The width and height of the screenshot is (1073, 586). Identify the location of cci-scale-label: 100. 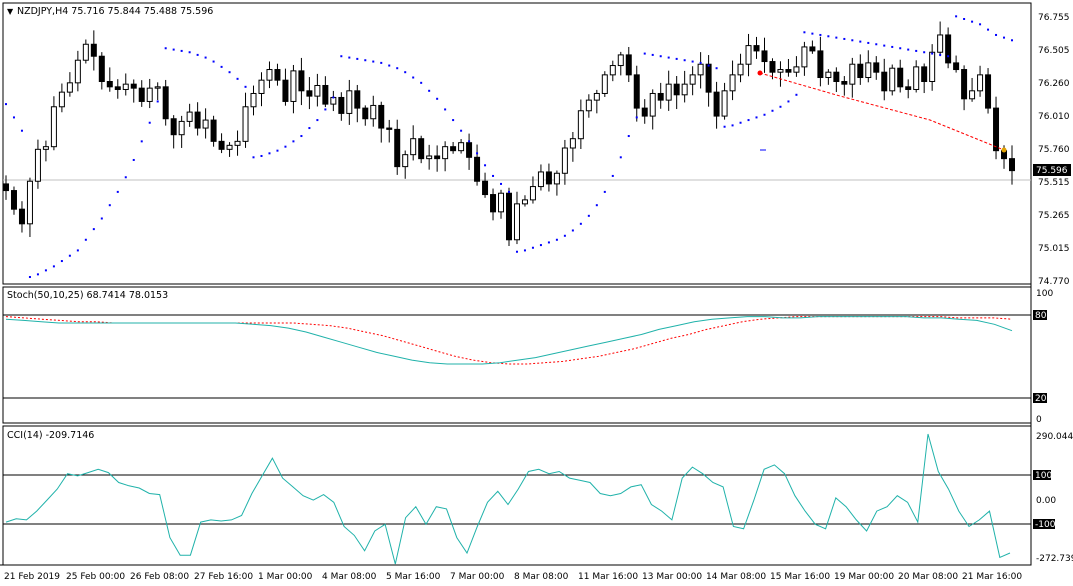
(1043, 476).